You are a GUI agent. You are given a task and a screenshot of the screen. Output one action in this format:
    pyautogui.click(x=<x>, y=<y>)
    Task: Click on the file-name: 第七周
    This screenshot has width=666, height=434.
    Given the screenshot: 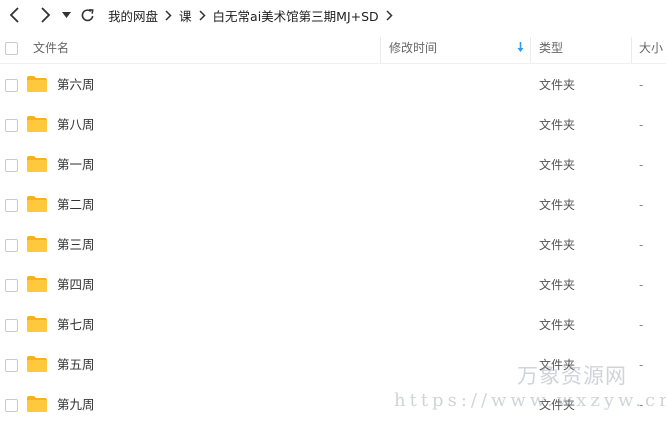 What is the action you would take?
    pyautogui.click(x=76, y=325)
    